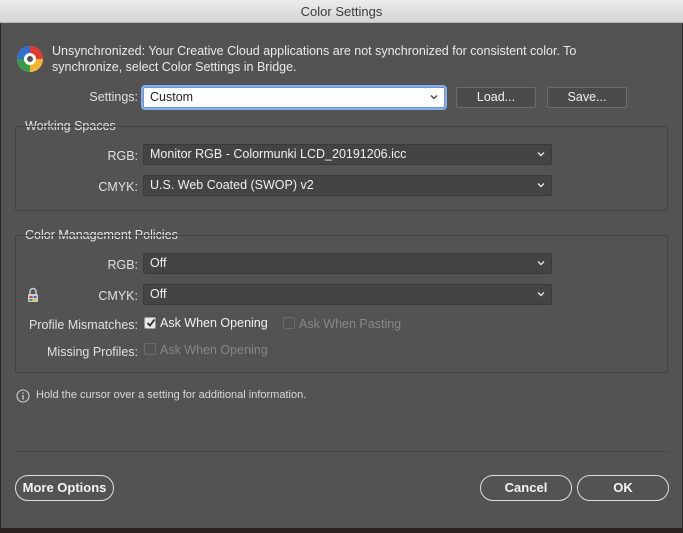 Image resolution: width=683 pixels, height=533 pixels. I want to click on policy-cmyk-value: Off, so click(158, 294).